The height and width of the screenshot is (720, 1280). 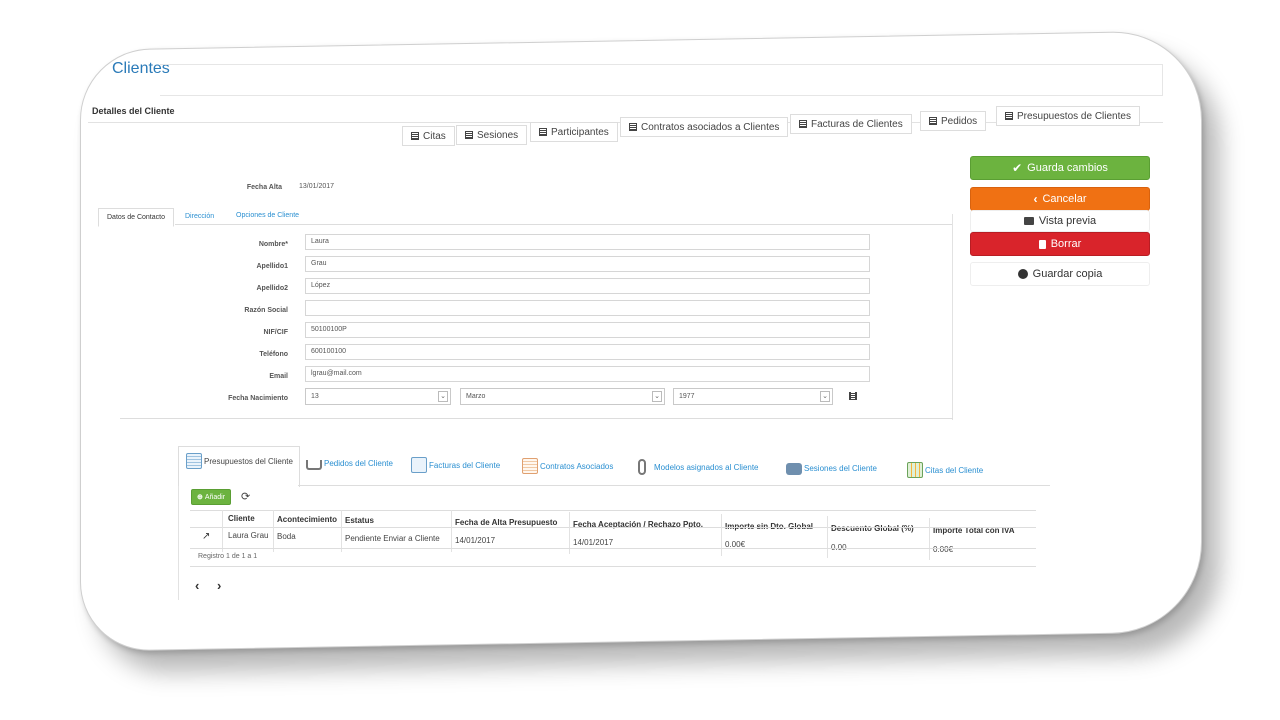 What do you see at coordinates (1028, 221) in the screenshot?
I see `print-icon` at bounding box center [1028, 221].